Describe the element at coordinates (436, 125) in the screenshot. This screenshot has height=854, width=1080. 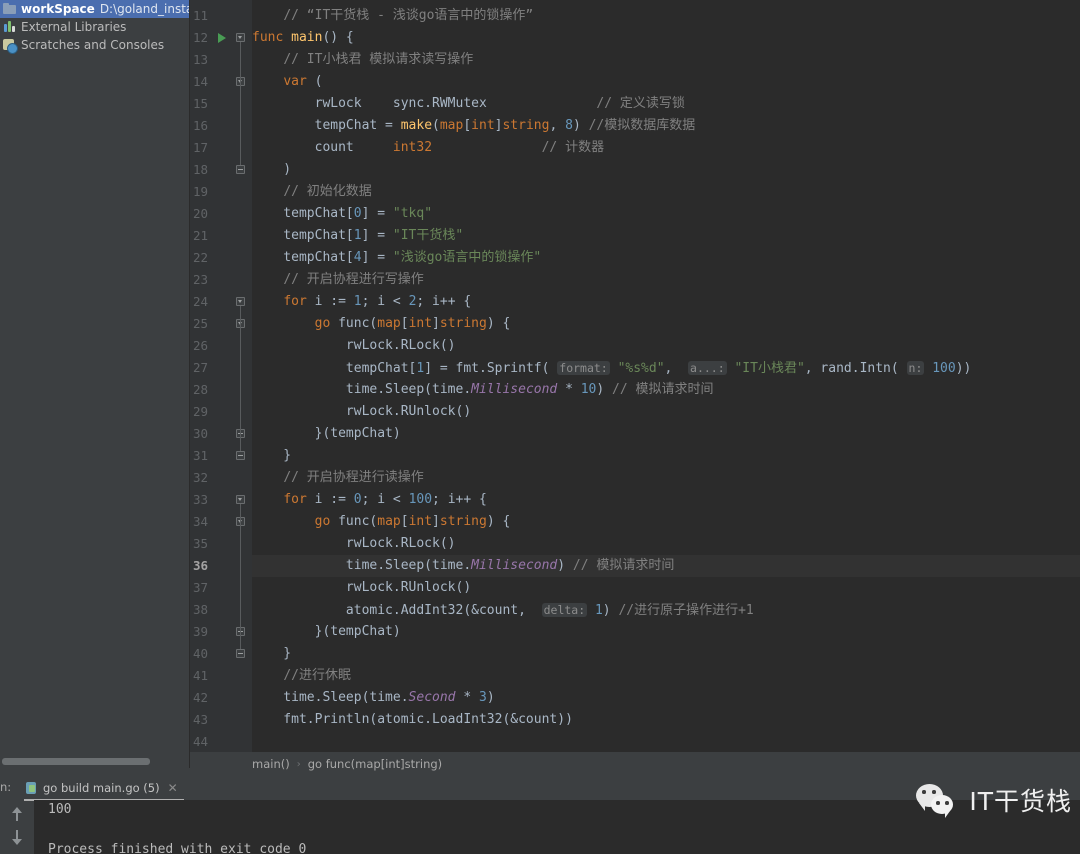
I see `code-token: (` at that location.